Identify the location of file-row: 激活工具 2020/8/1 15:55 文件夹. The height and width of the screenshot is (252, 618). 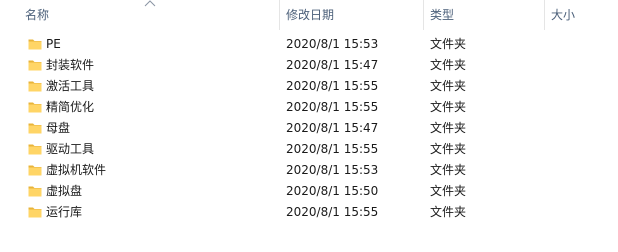
(309, 86).